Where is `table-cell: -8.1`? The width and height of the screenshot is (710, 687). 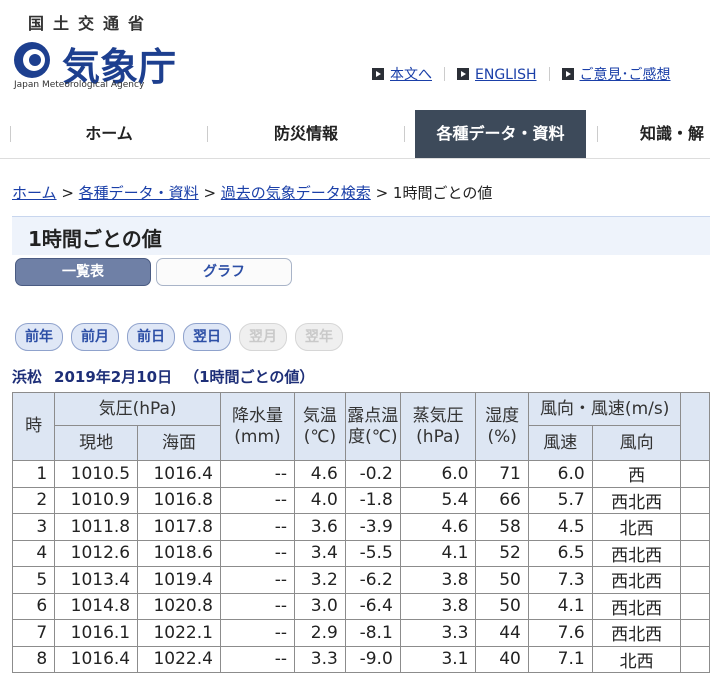
table-cell: -8.1 is located at coordinates (372, 633).